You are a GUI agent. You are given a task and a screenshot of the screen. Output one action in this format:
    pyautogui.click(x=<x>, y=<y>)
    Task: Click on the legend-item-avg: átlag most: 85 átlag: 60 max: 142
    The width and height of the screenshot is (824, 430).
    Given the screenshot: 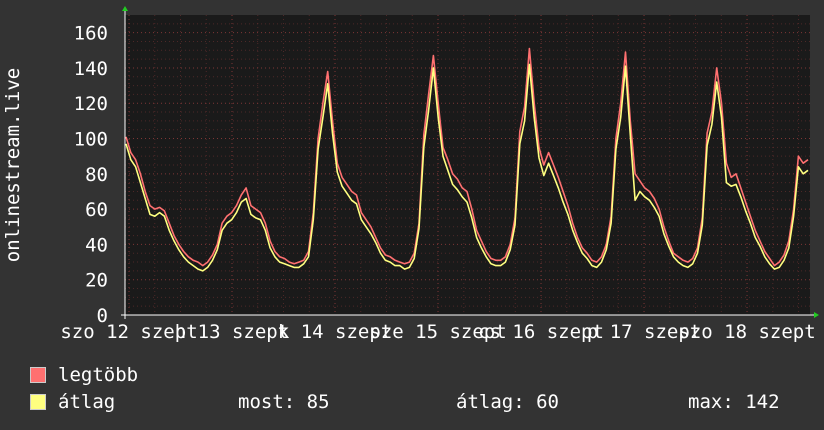 What is the action you would take?
    pyautogui.click(x=420, y=402)
    